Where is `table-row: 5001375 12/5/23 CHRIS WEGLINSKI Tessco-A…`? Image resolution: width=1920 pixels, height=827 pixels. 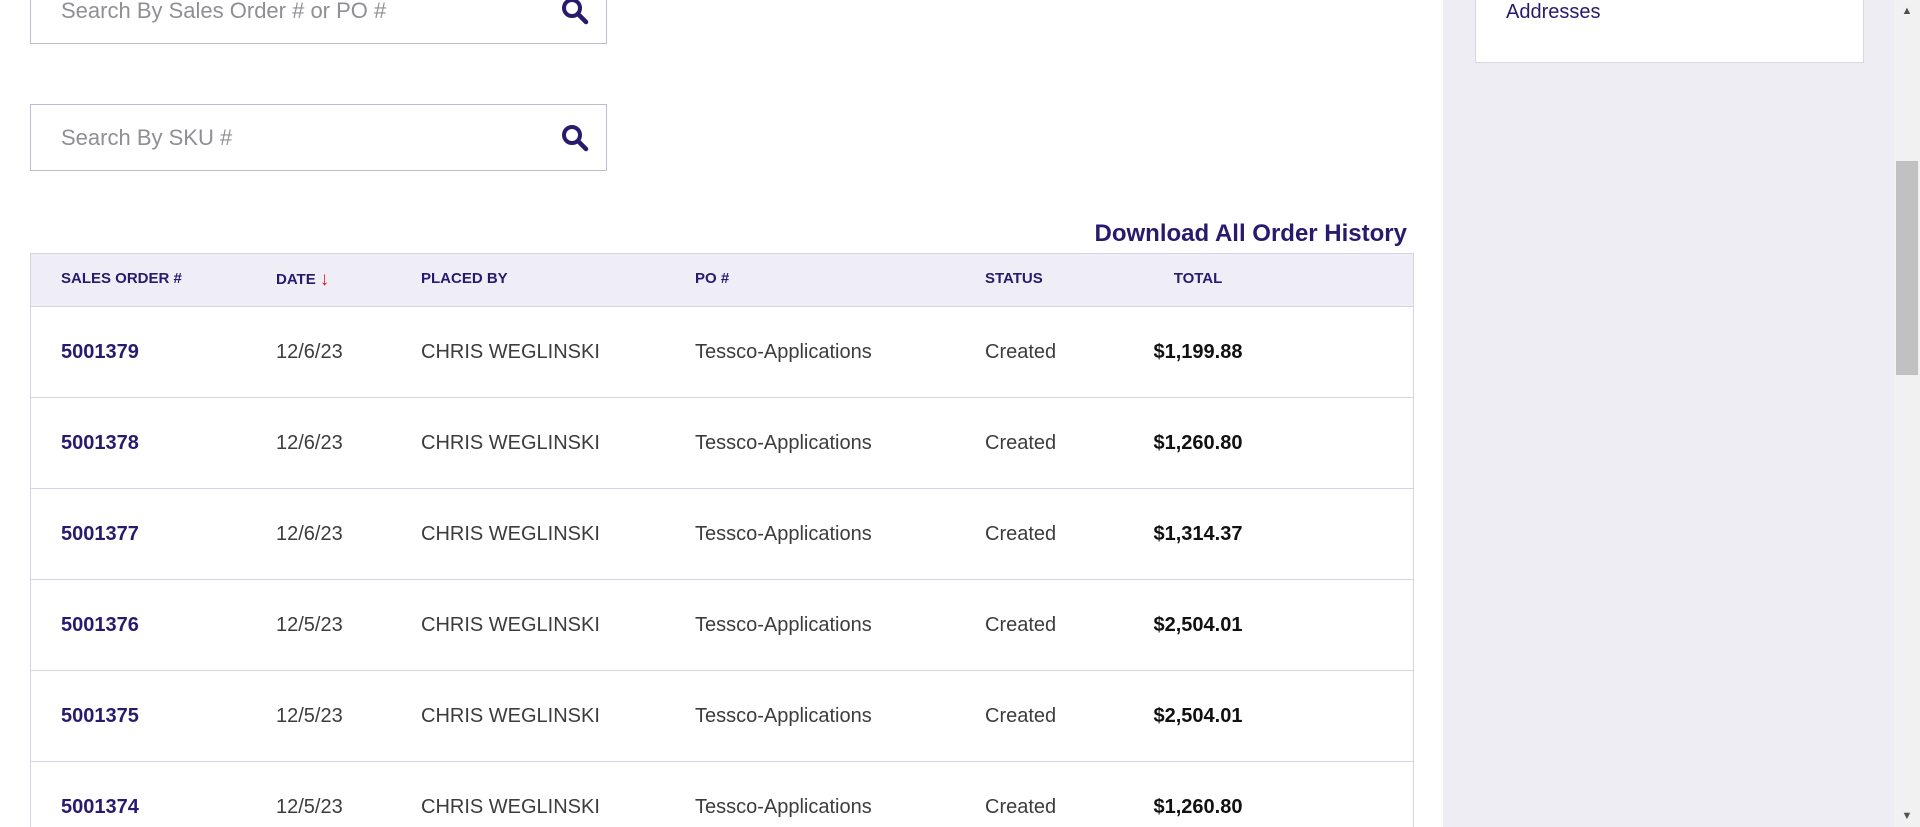 table-row: 5001375 12/5/23 CHRIS WEGLINSKI Tessco-A… is located at coordinates (722, 716).